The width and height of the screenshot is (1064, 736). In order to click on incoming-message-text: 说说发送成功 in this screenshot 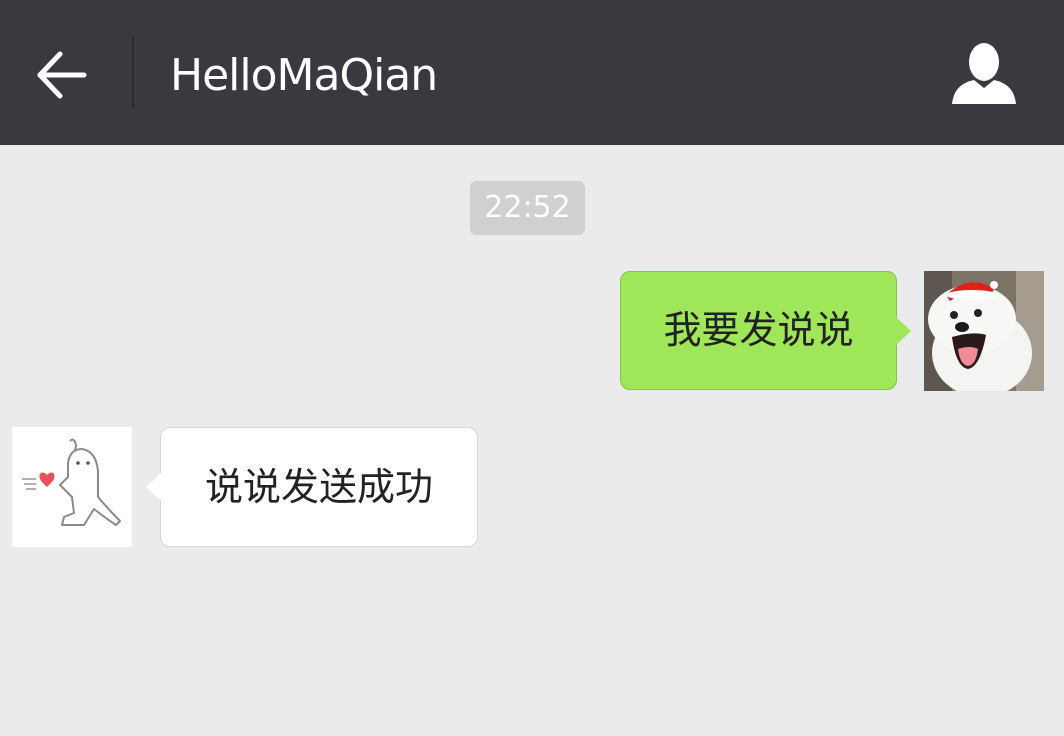, I will do `click(318, 487)`.